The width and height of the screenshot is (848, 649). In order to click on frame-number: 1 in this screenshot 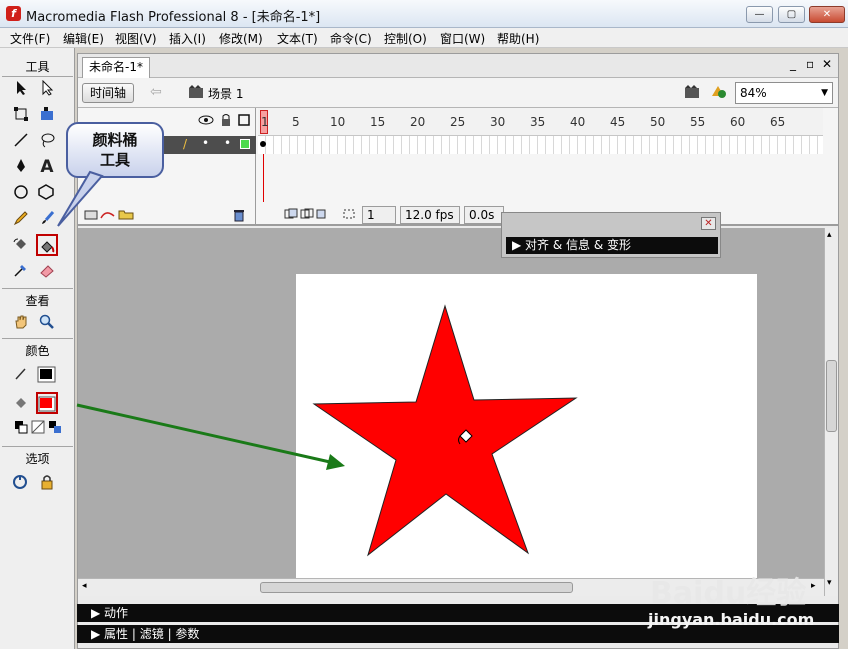, I will do `click(265, 122)`.